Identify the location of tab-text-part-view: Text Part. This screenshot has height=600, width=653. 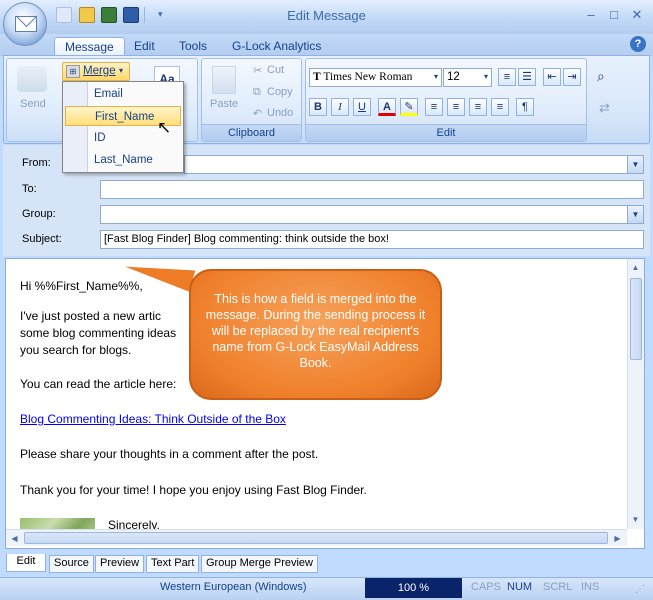
(173, 564).